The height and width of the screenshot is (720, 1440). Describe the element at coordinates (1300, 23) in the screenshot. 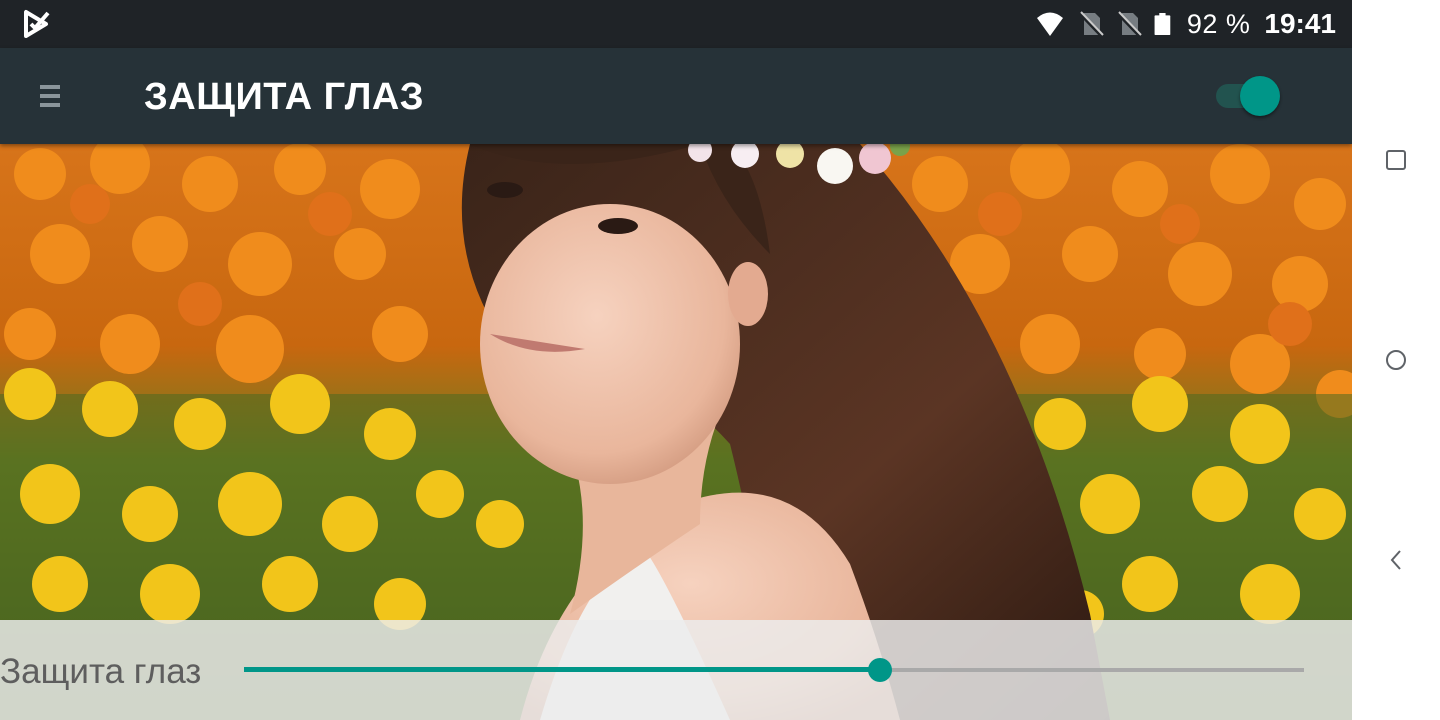

I see `clock: 19:41` at that location.